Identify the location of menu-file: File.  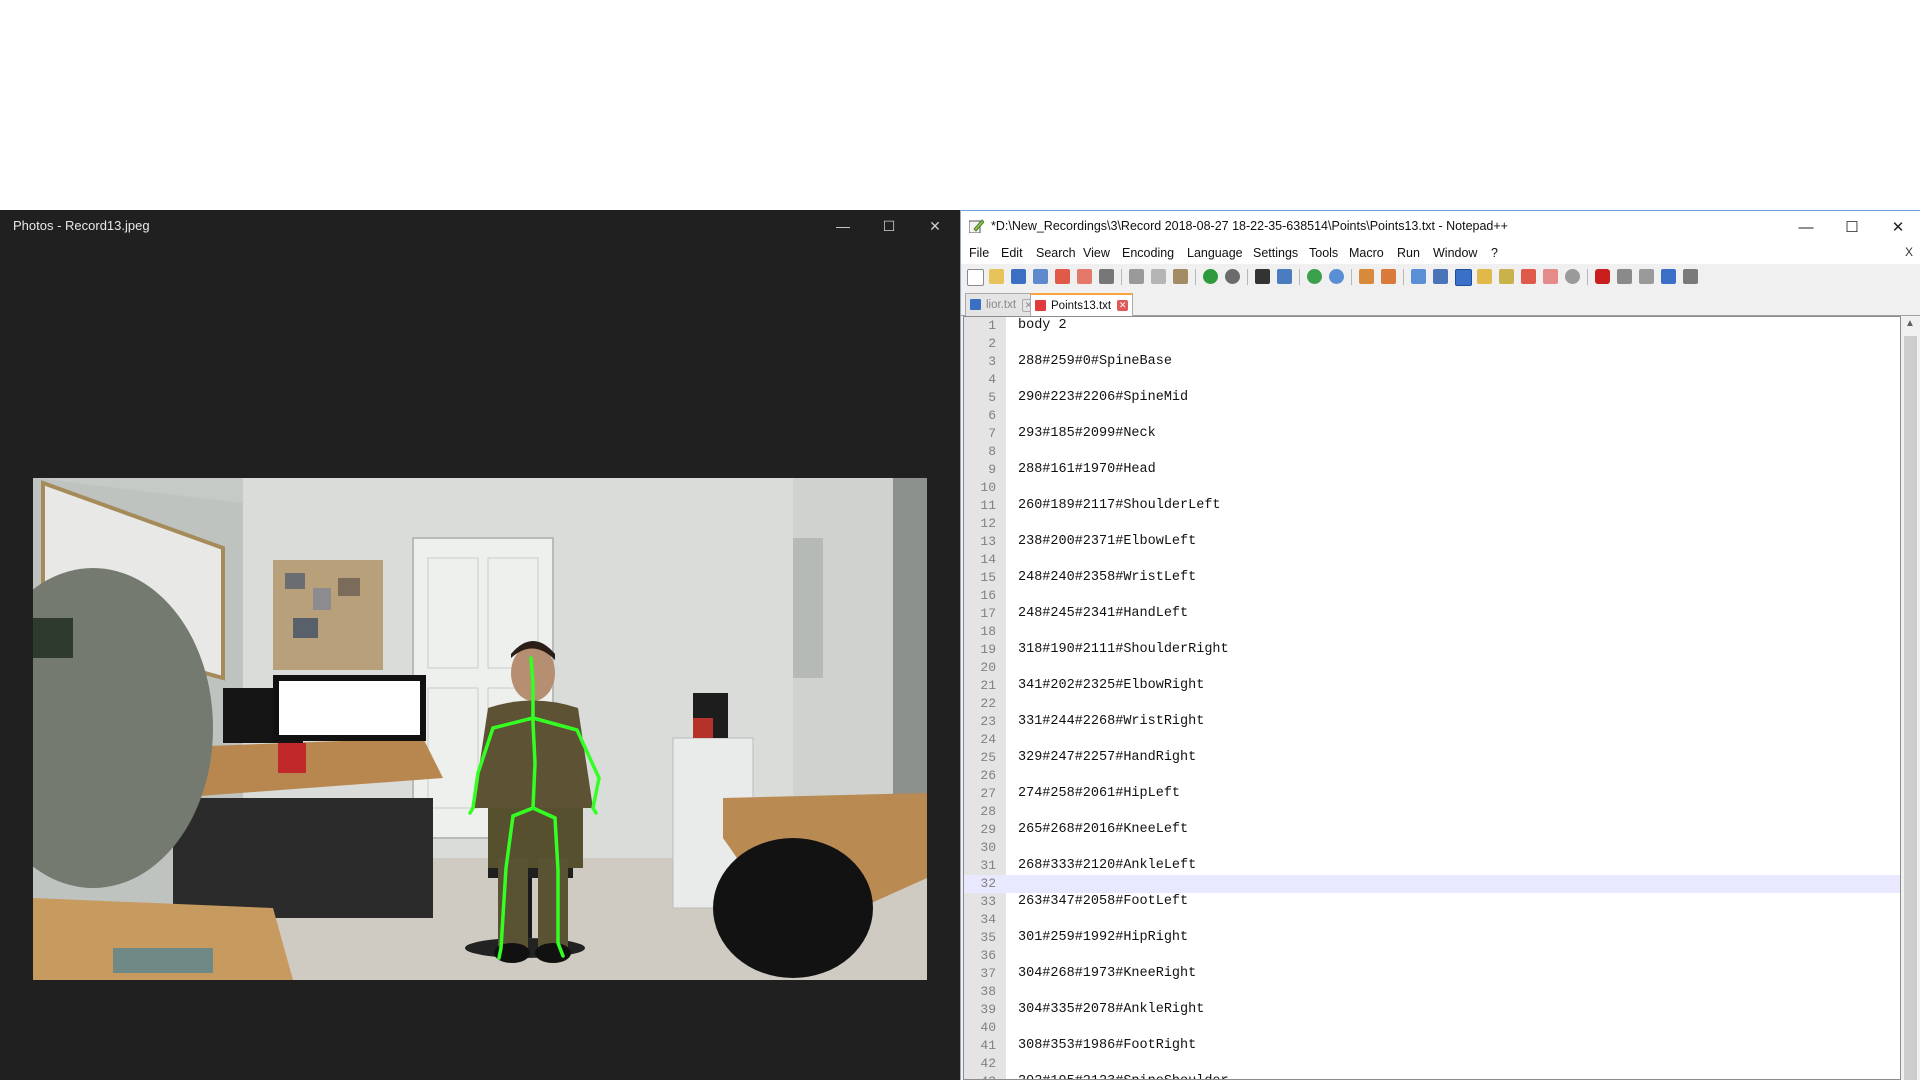
(979, 253).